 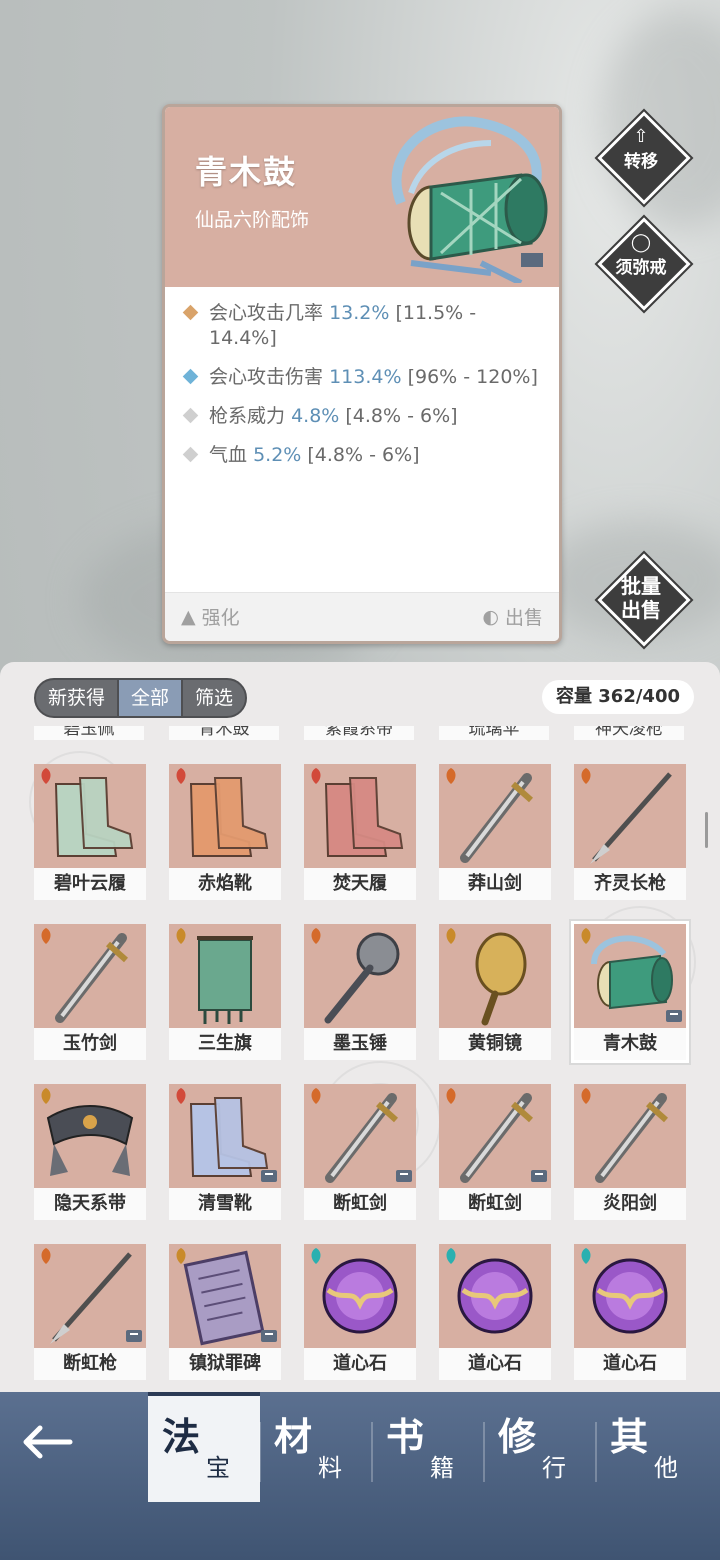 What do you see at coordinates (150, 698) in the screenshot?
I see `filter-all: 全部` at bounding box center [150, 698].